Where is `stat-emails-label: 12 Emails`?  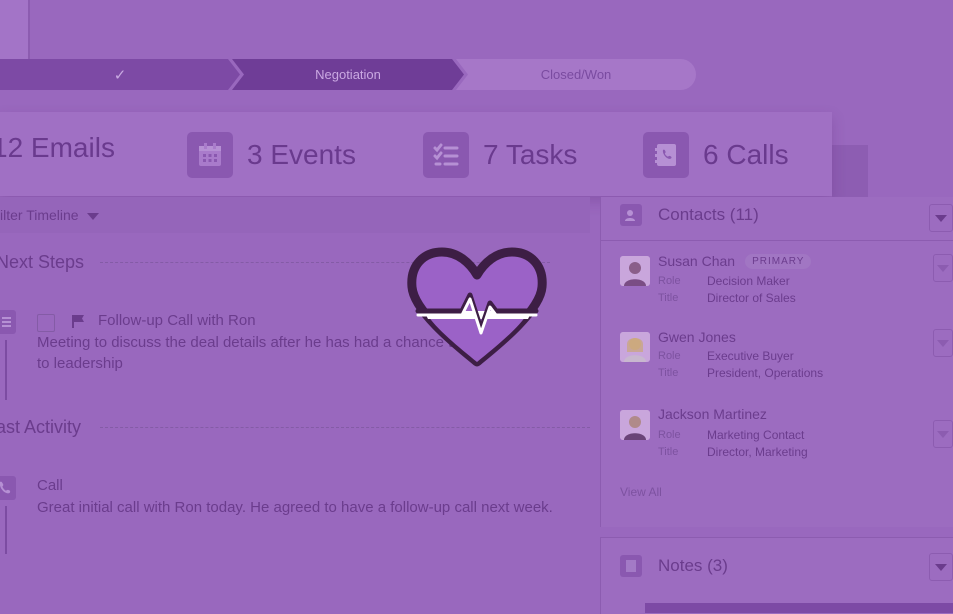
stat-emails-label: 12 Emails is located at coordinates (57, 147).